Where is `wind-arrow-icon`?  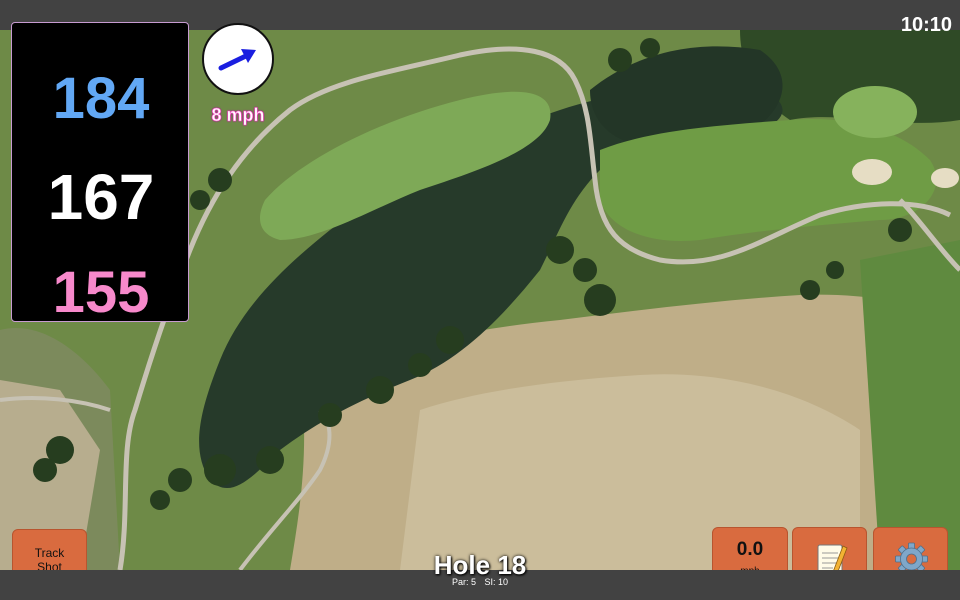
wind-arrow-icon is located at coordinates (237, 60).